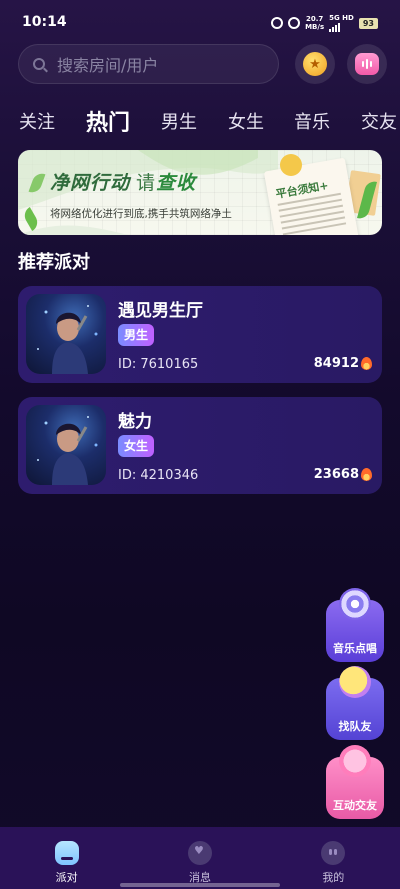  I want to click on category-tabs: 关注 热门 男生 女生 音乐 交友, so click(200, 120).